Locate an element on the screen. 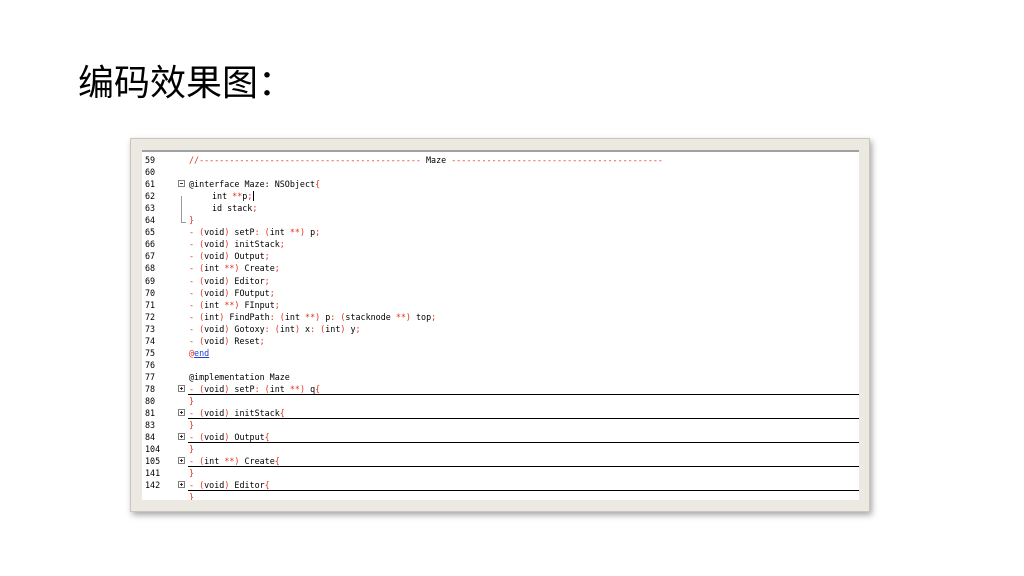 The image size is (1024, 576). code-token: id stack is located at coordinates (232, 208).